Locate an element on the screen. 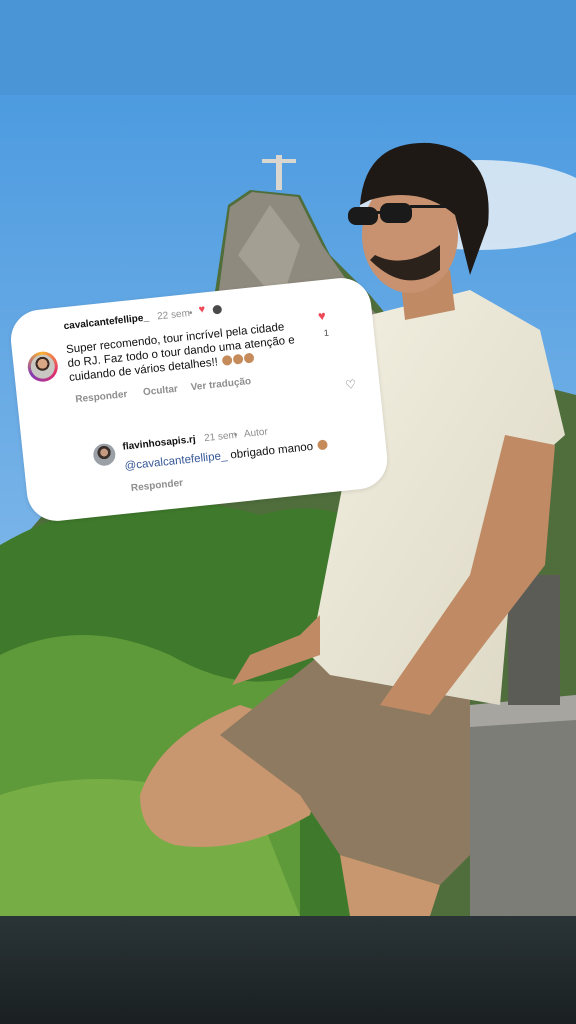 Image resolution: width=576 pixels, height=1024 pixels. reply-like-heart-outline-icon: ♡ is located at coordinates (351, 384).